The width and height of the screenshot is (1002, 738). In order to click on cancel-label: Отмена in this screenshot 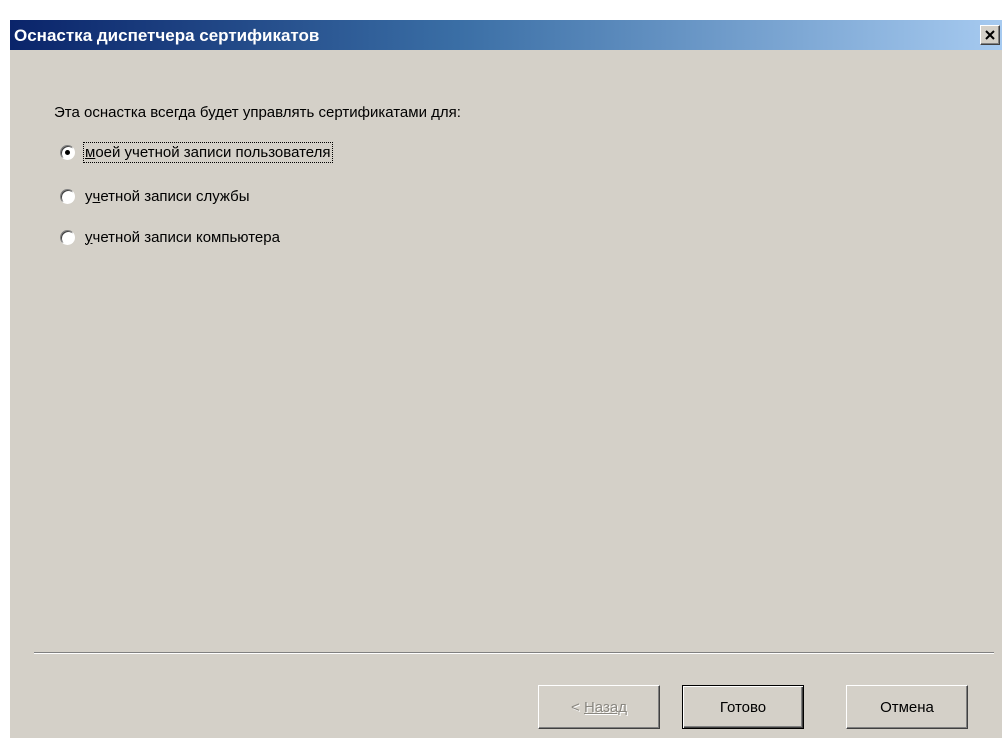, I will do `click(907, 707)`.